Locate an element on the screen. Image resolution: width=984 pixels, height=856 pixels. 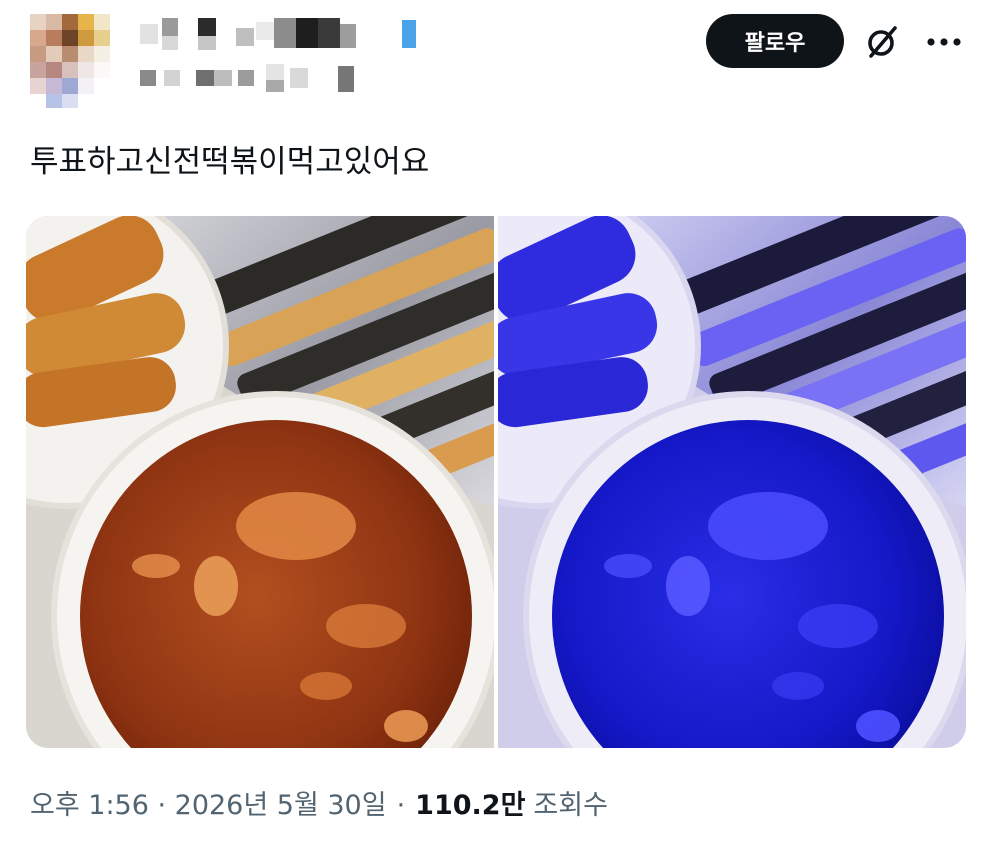
views-count: 110.2만 is located at coordinates (470, 806).